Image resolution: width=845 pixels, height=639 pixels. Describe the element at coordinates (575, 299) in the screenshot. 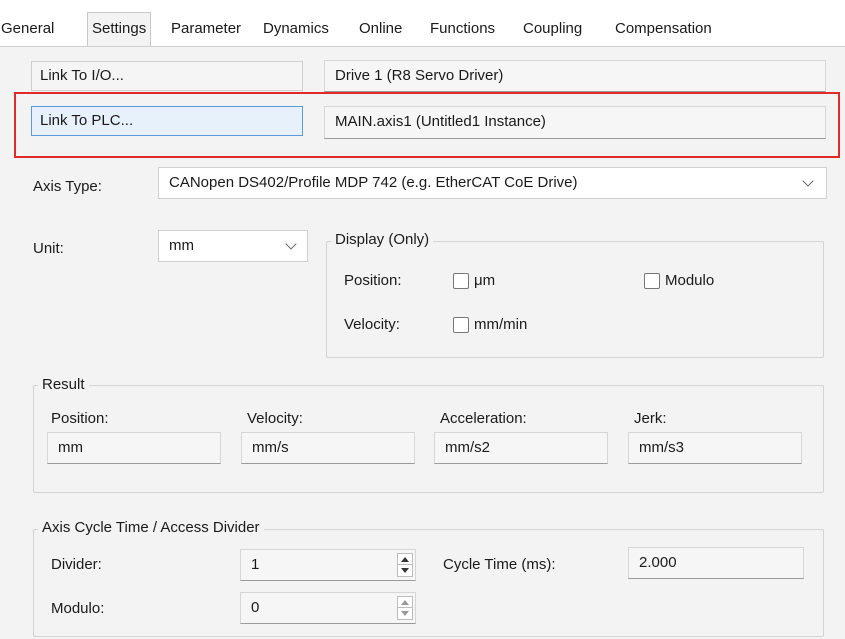

I see `display-group` at that location.